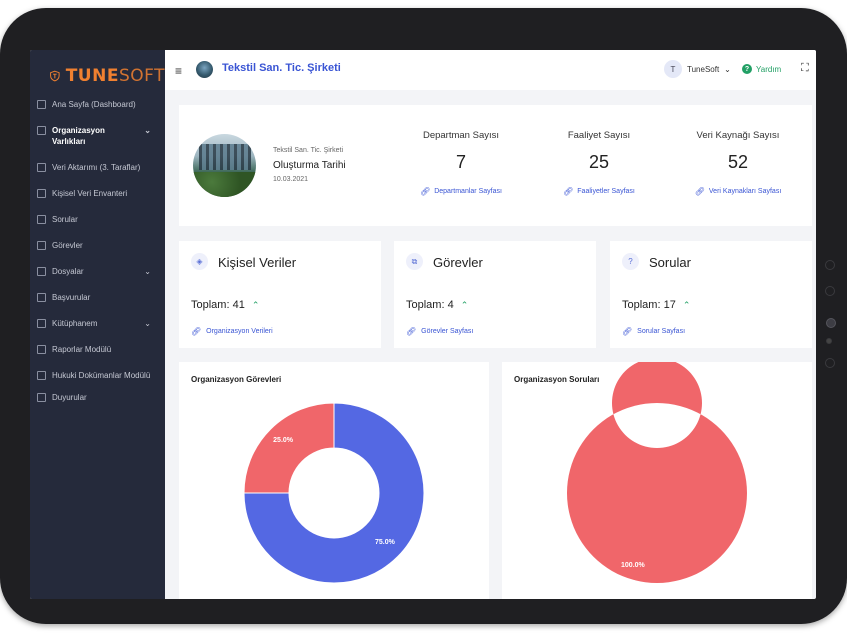  Describe the element at coordinates (92, 76) in the screenshot. I see `brand-name-part1: TUNE` at that location.